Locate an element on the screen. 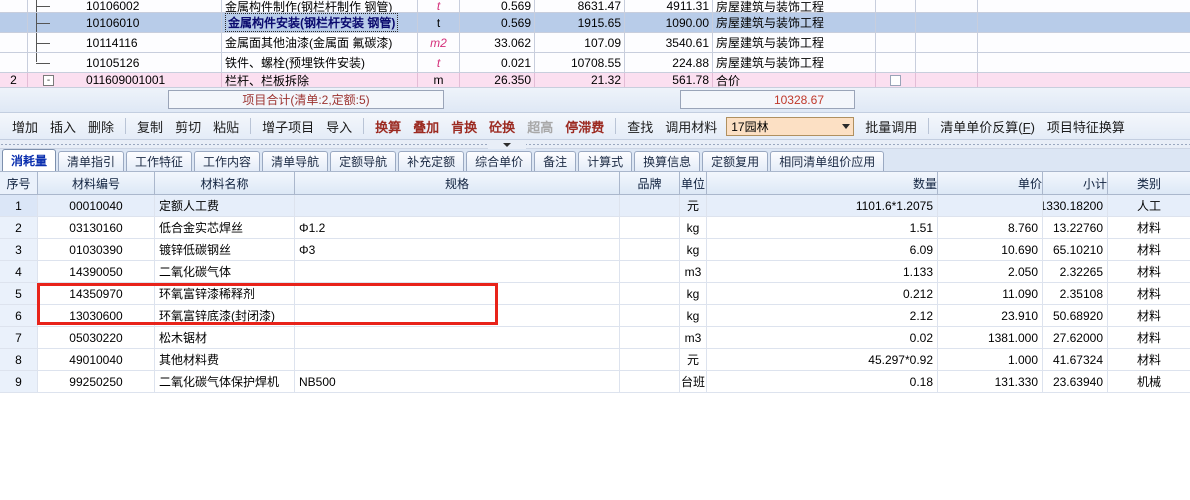  column-header-brand: 品牌 is located at coordinates (650, 183).